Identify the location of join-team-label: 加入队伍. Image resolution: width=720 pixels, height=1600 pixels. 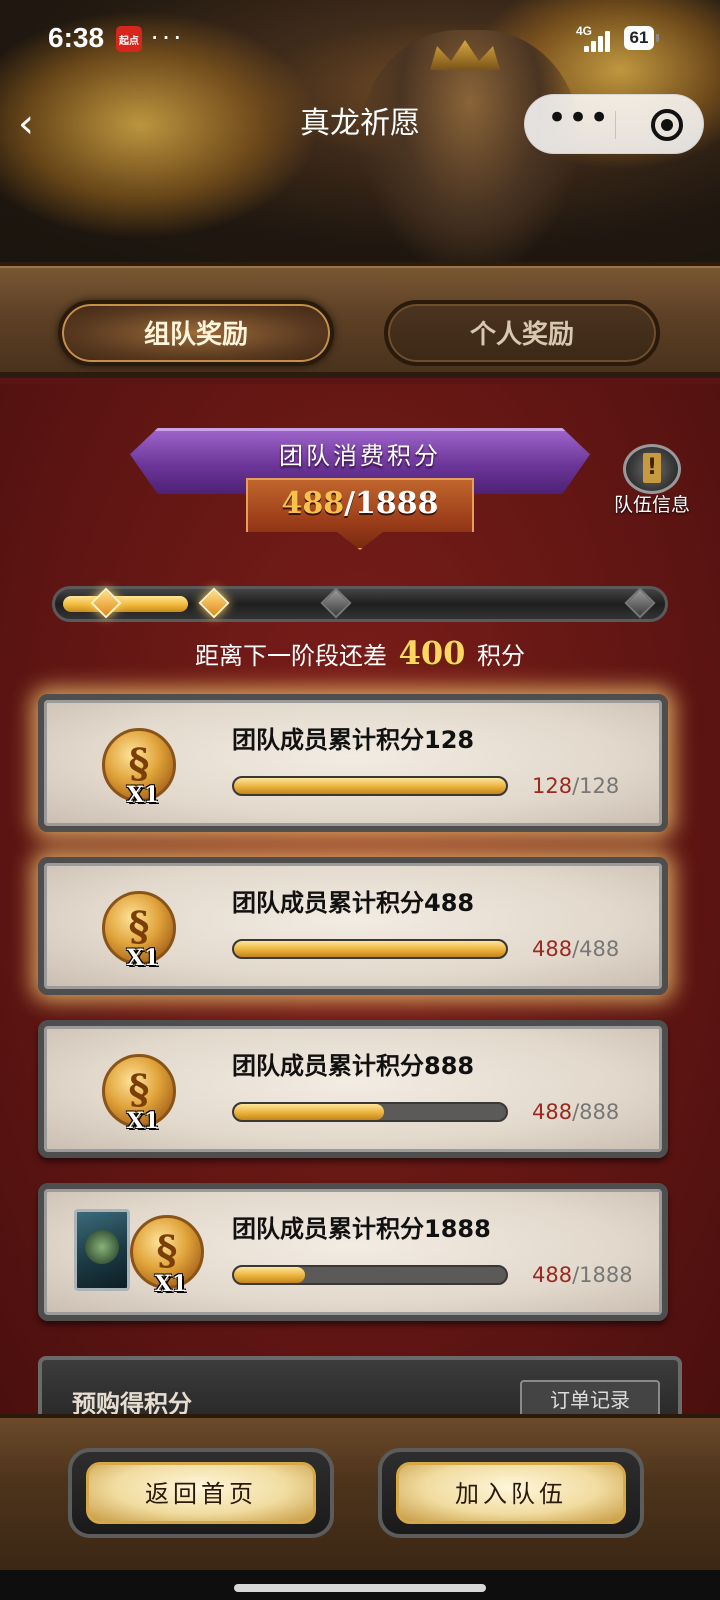
(511, 1493).